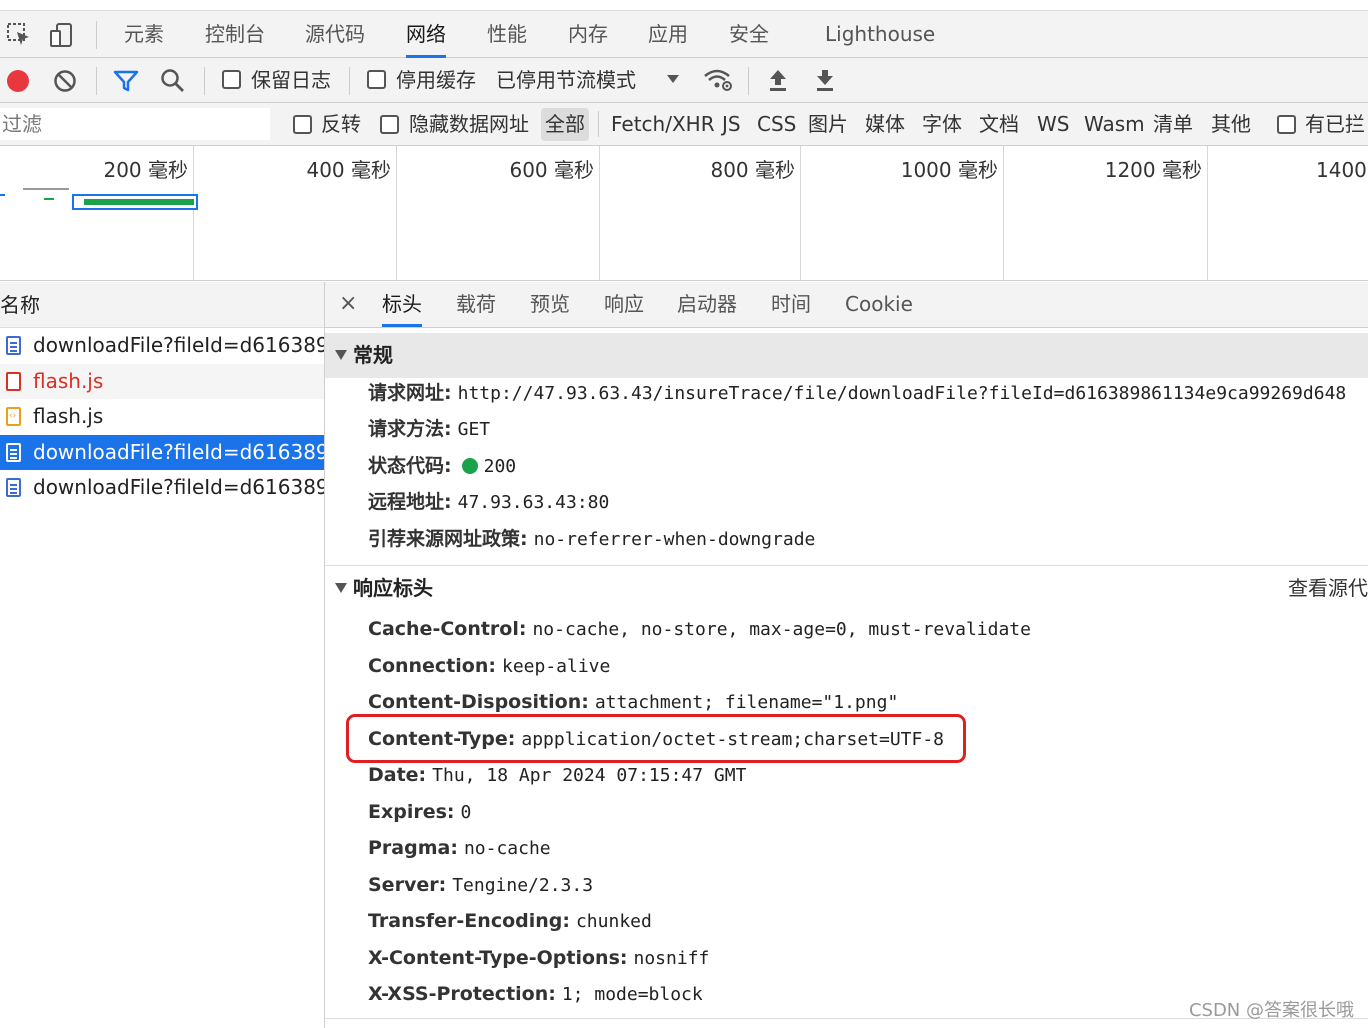 The height and width of the screenshot is (1028, 1368). Describe the element at coordinates (675, 539) in the screenshot. I see `header-value: no-referrer-when-downgrade` at that location.